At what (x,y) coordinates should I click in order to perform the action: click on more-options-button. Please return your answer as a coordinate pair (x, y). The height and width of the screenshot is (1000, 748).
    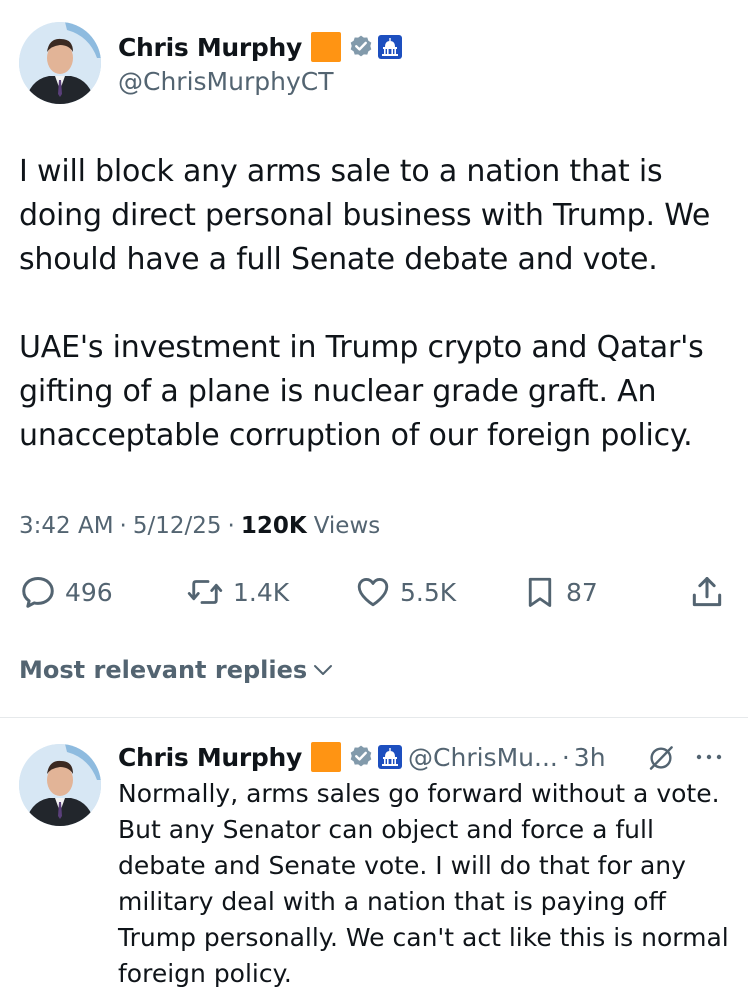
    Looking at the image, I should click on (709, 759).